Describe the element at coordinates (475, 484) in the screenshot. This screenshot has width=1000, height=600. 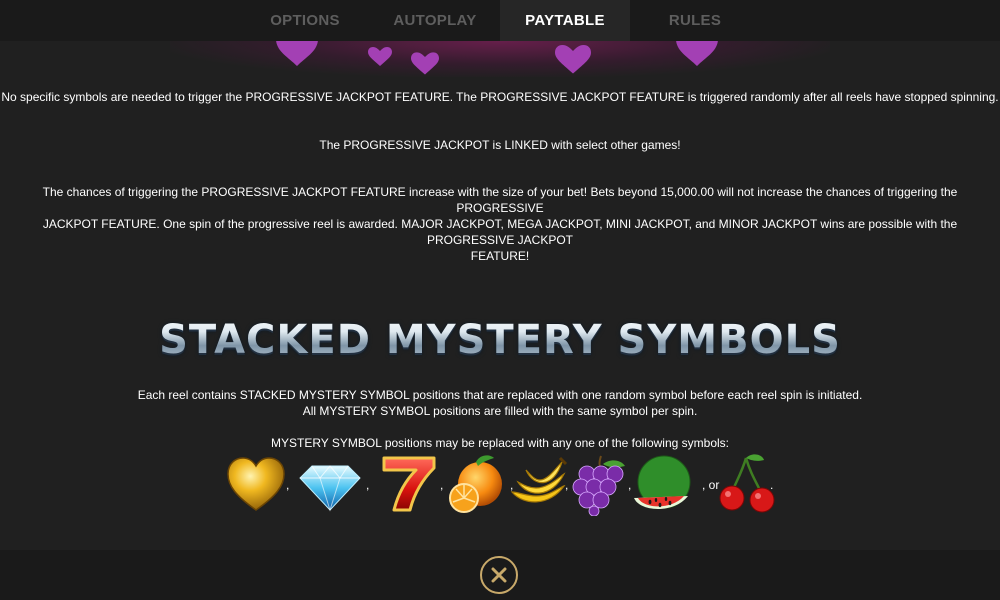
I see `orange-icon` at that location.